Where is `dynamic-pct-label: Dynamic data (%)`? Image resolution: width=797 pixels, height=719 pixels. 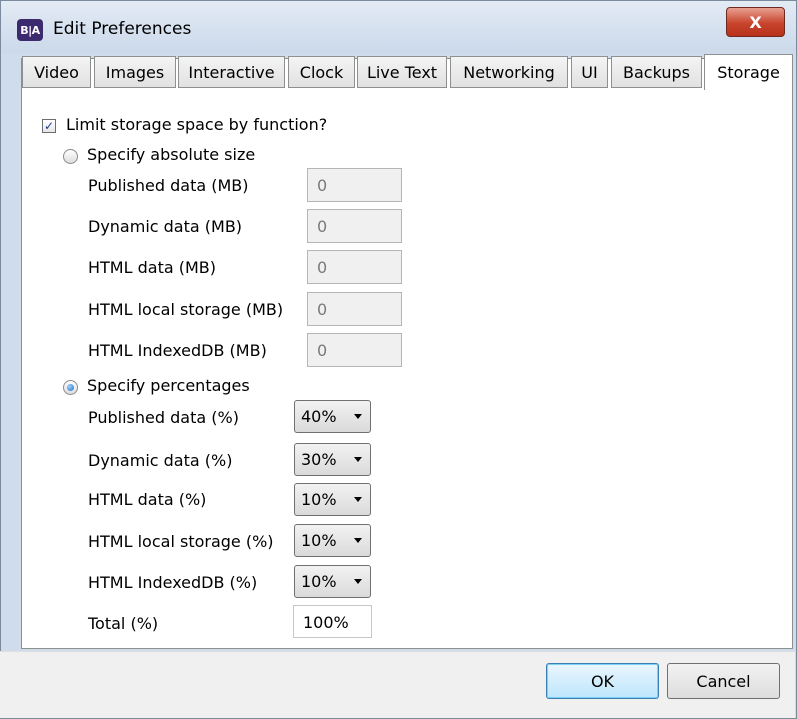 dynamic-pct-label: Dynamic data (%) is located at coordinates (160, 460).